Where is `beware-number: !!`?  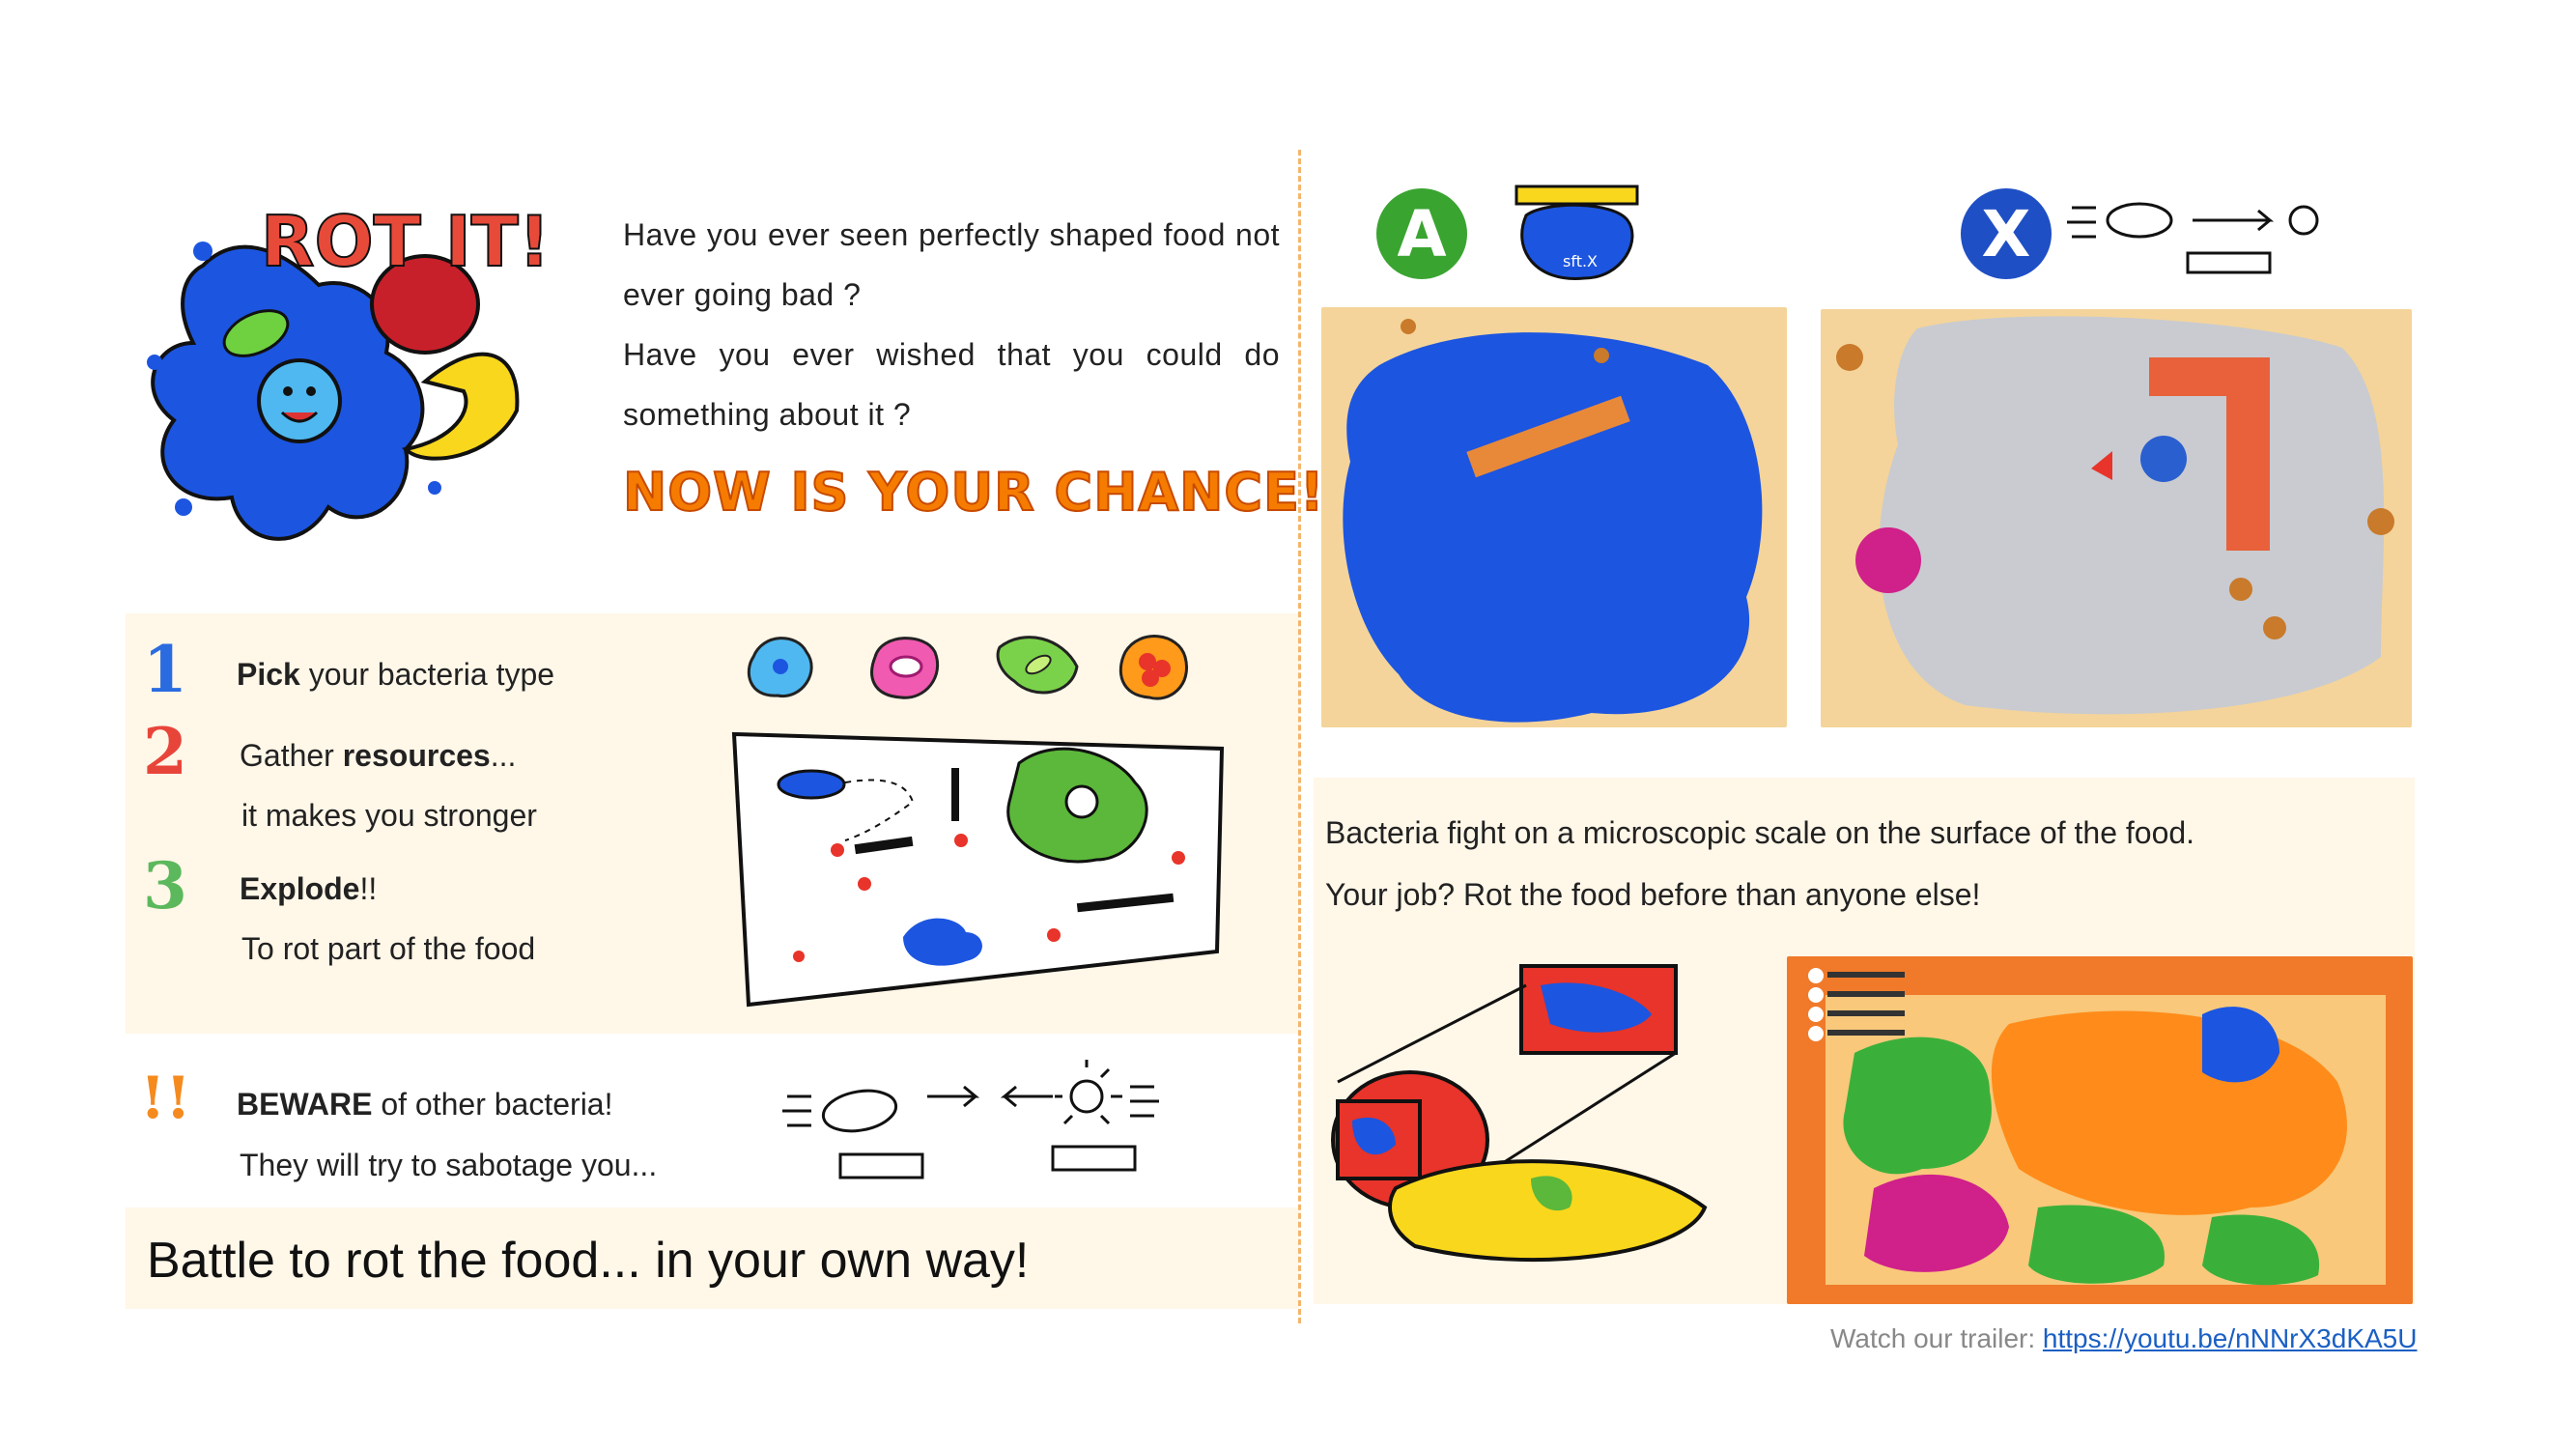
beware-number: !! is located at coordinates (165, 1098).